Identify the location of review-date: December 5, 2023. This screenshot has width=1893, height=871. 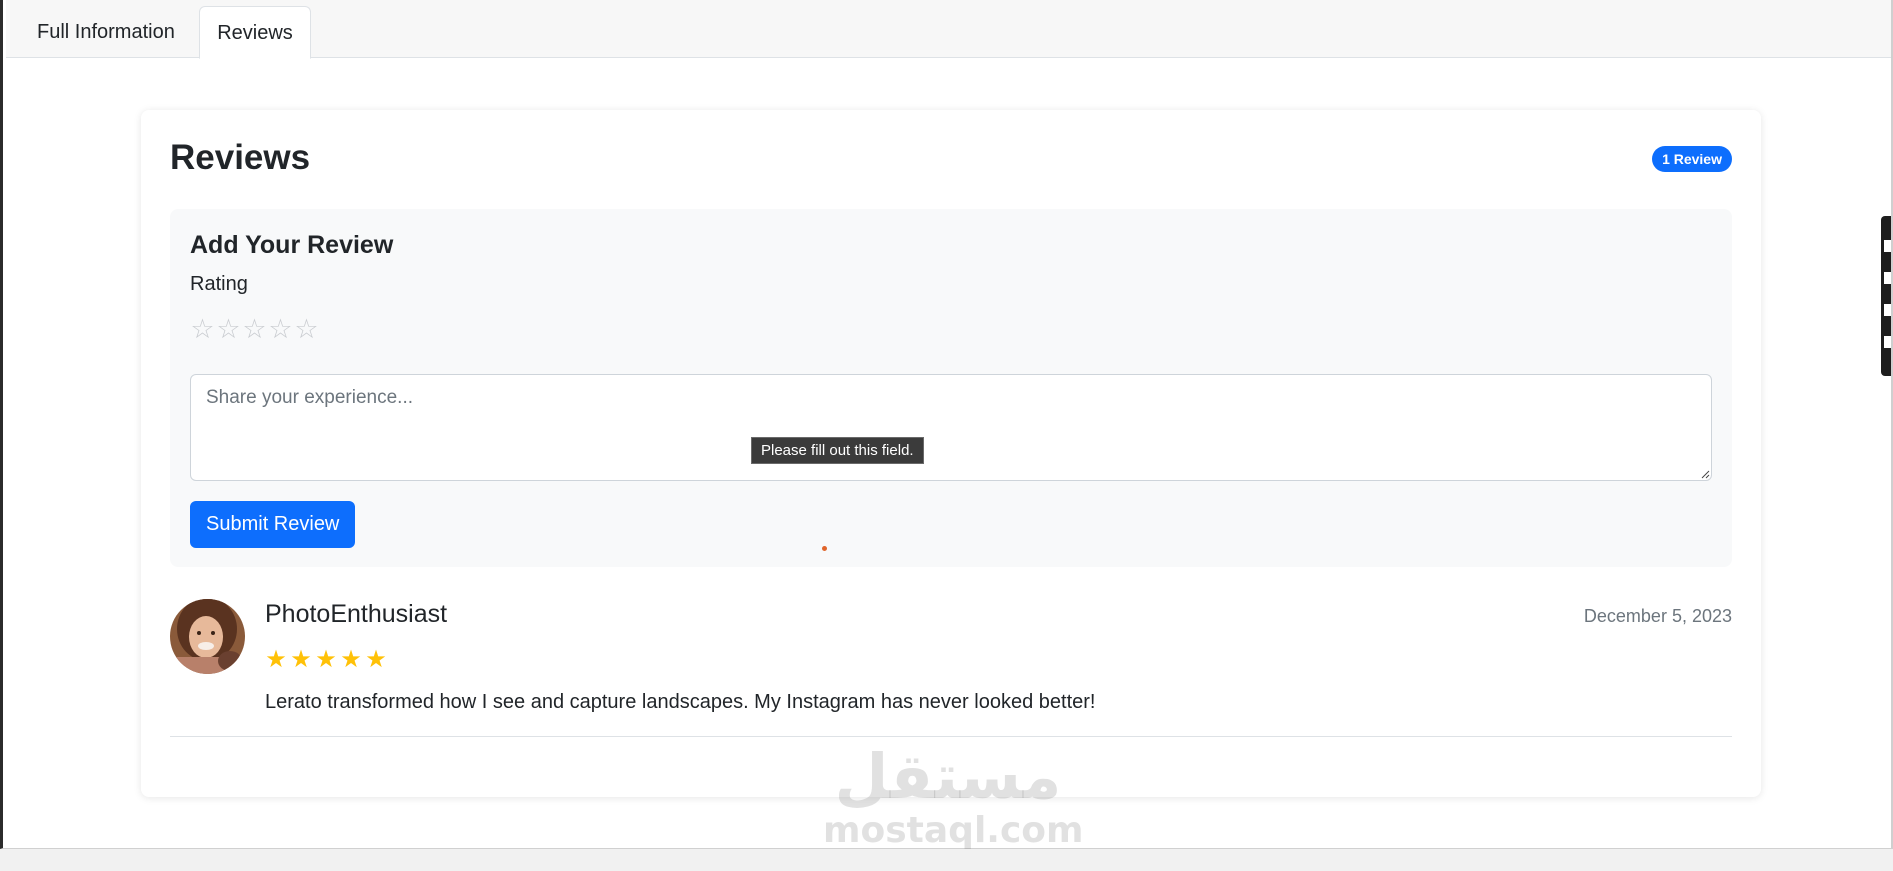
(1657, 616).